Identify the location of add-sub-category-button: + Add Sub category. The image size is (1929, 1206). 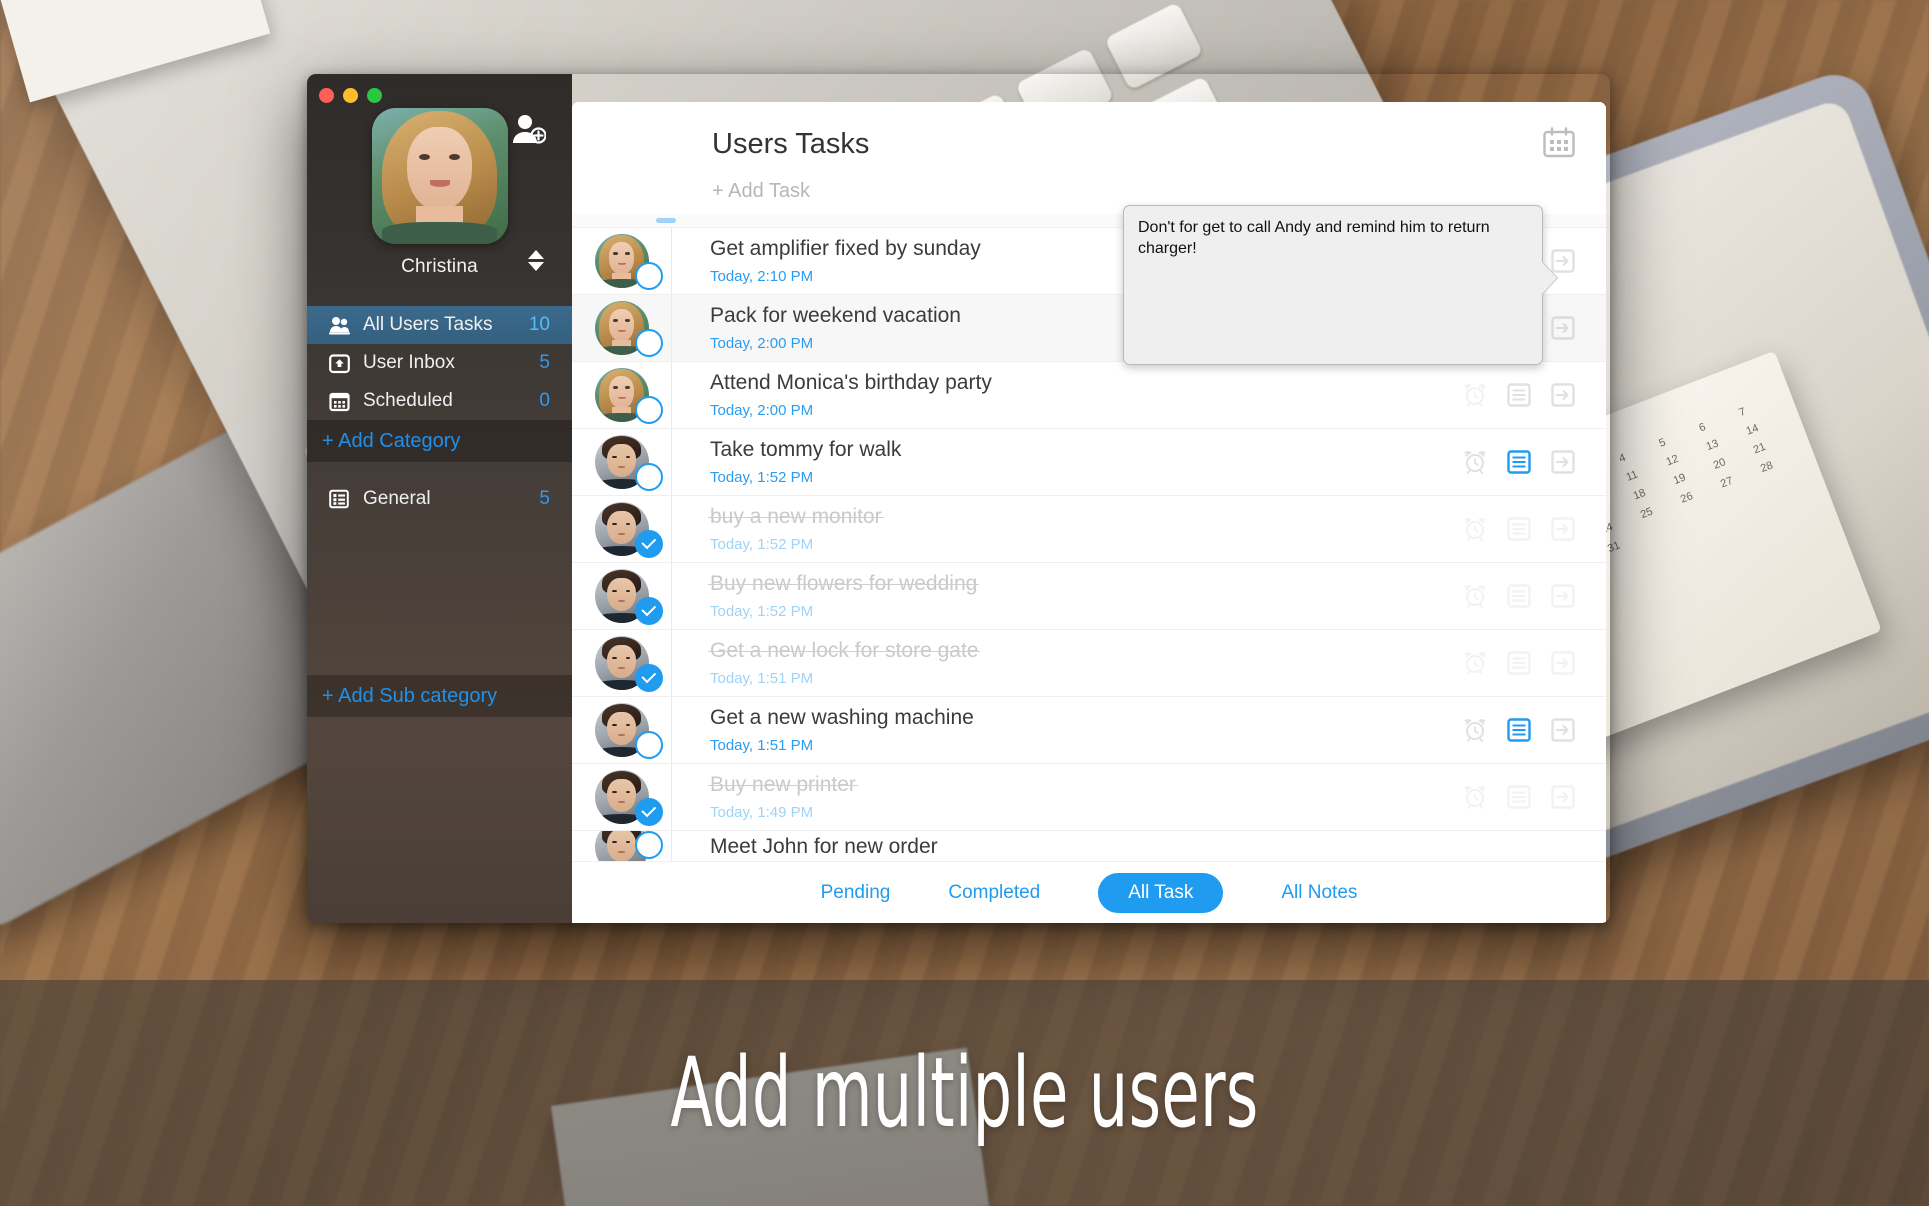
(439, 696).